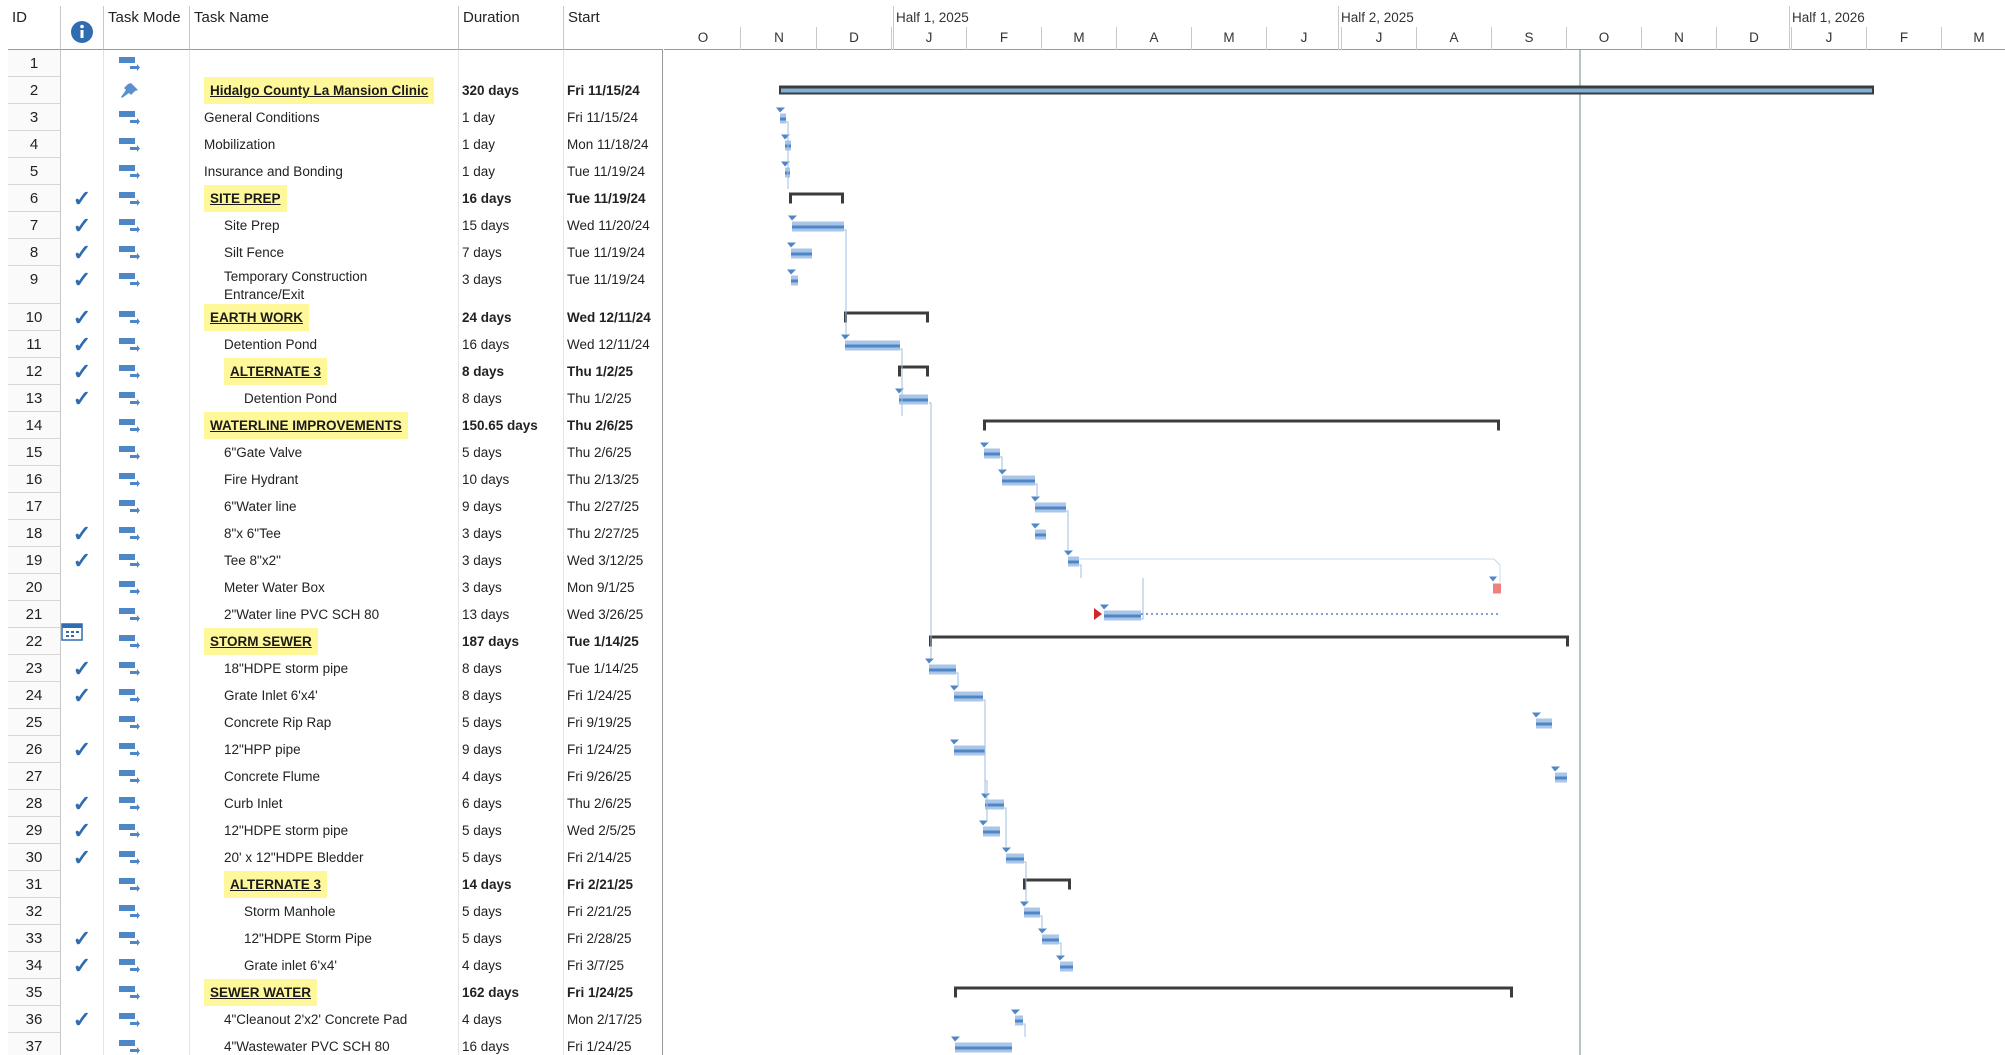  Describe the element at coordinates (324, 965) in the screenshot. I see `task-name: Grate inlet 6'x4'` at that location.